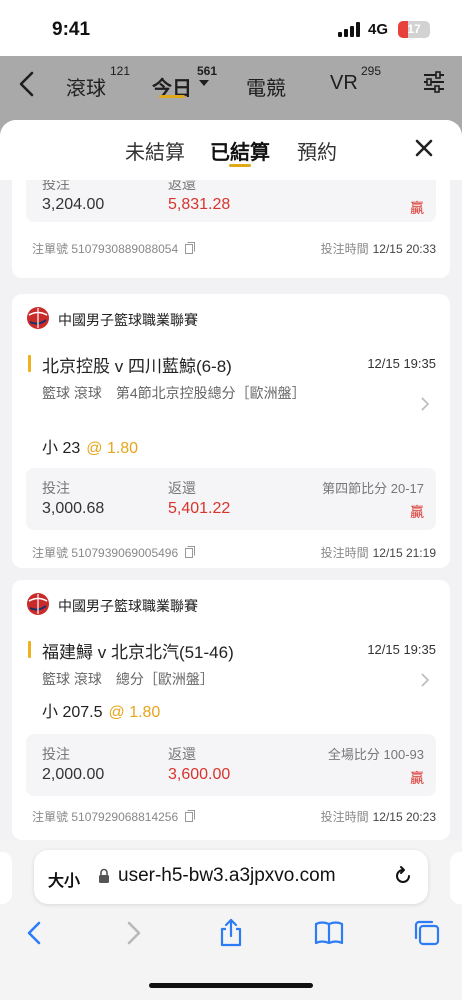 Image resolution: width=462 pixels, height=1000 pixels. I want to click on tab-vr-count: 295, so click(371, 71).